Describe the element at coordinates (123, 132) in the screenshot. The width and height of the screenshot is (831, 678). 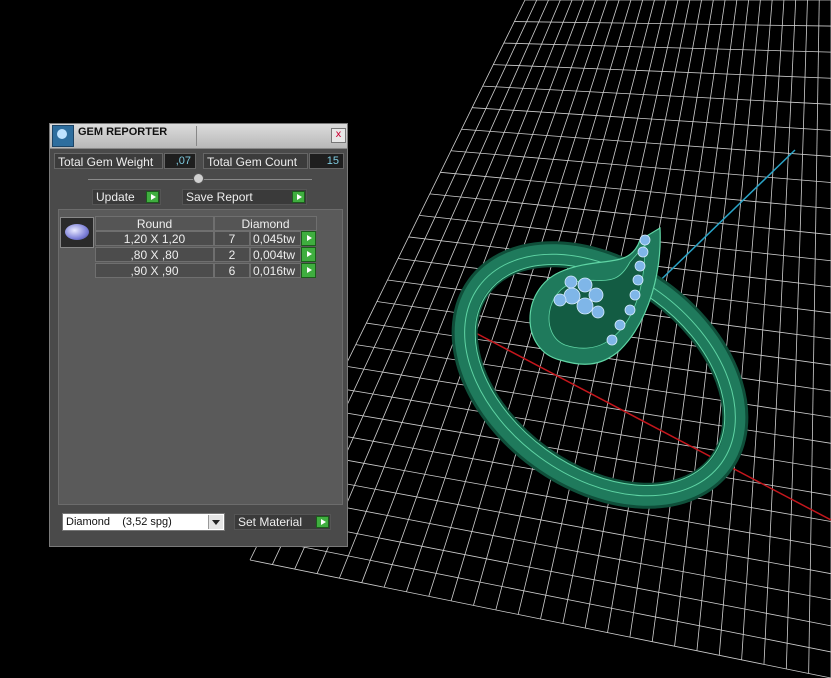
I see `panel-title: GEM REPORTER` at that location.